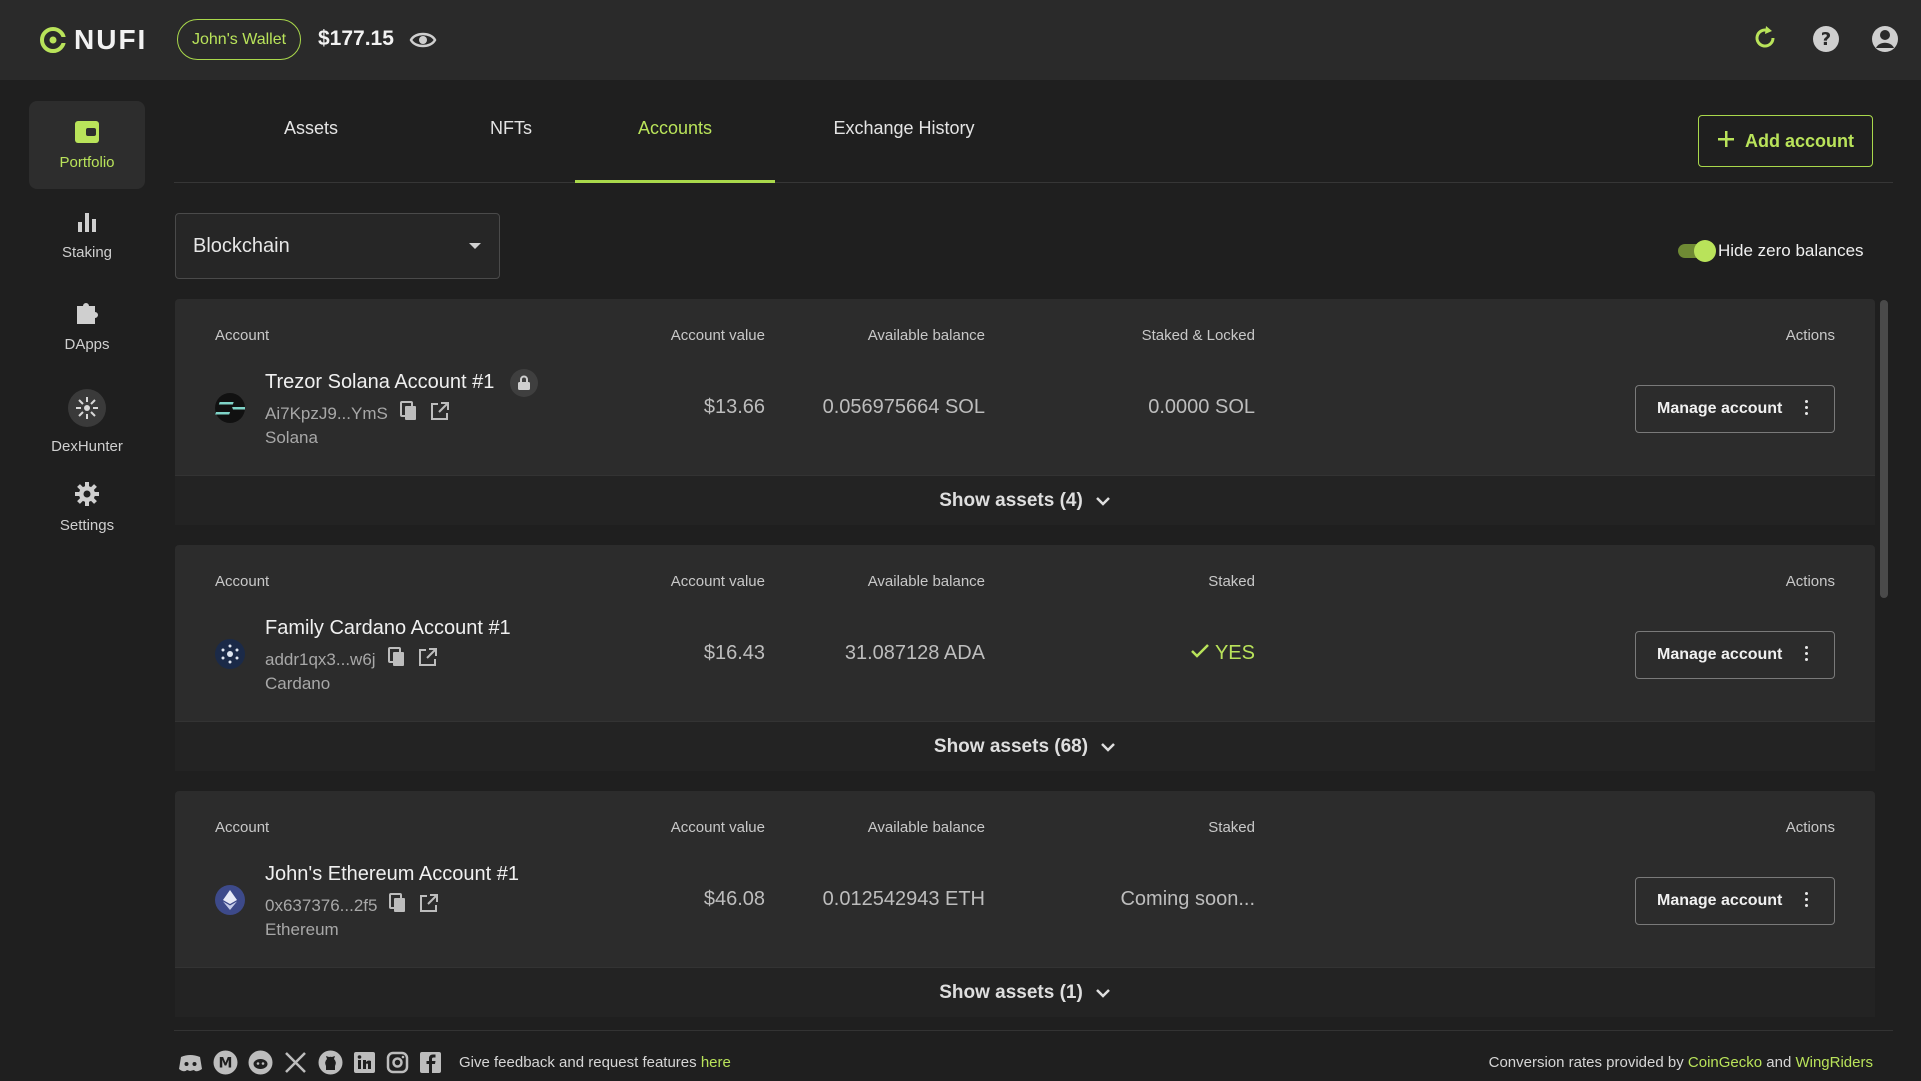  Describe the element at coordinates (1011, 746) in the screenshot. I see `show-assets-label: Show assets (68)` at that location.